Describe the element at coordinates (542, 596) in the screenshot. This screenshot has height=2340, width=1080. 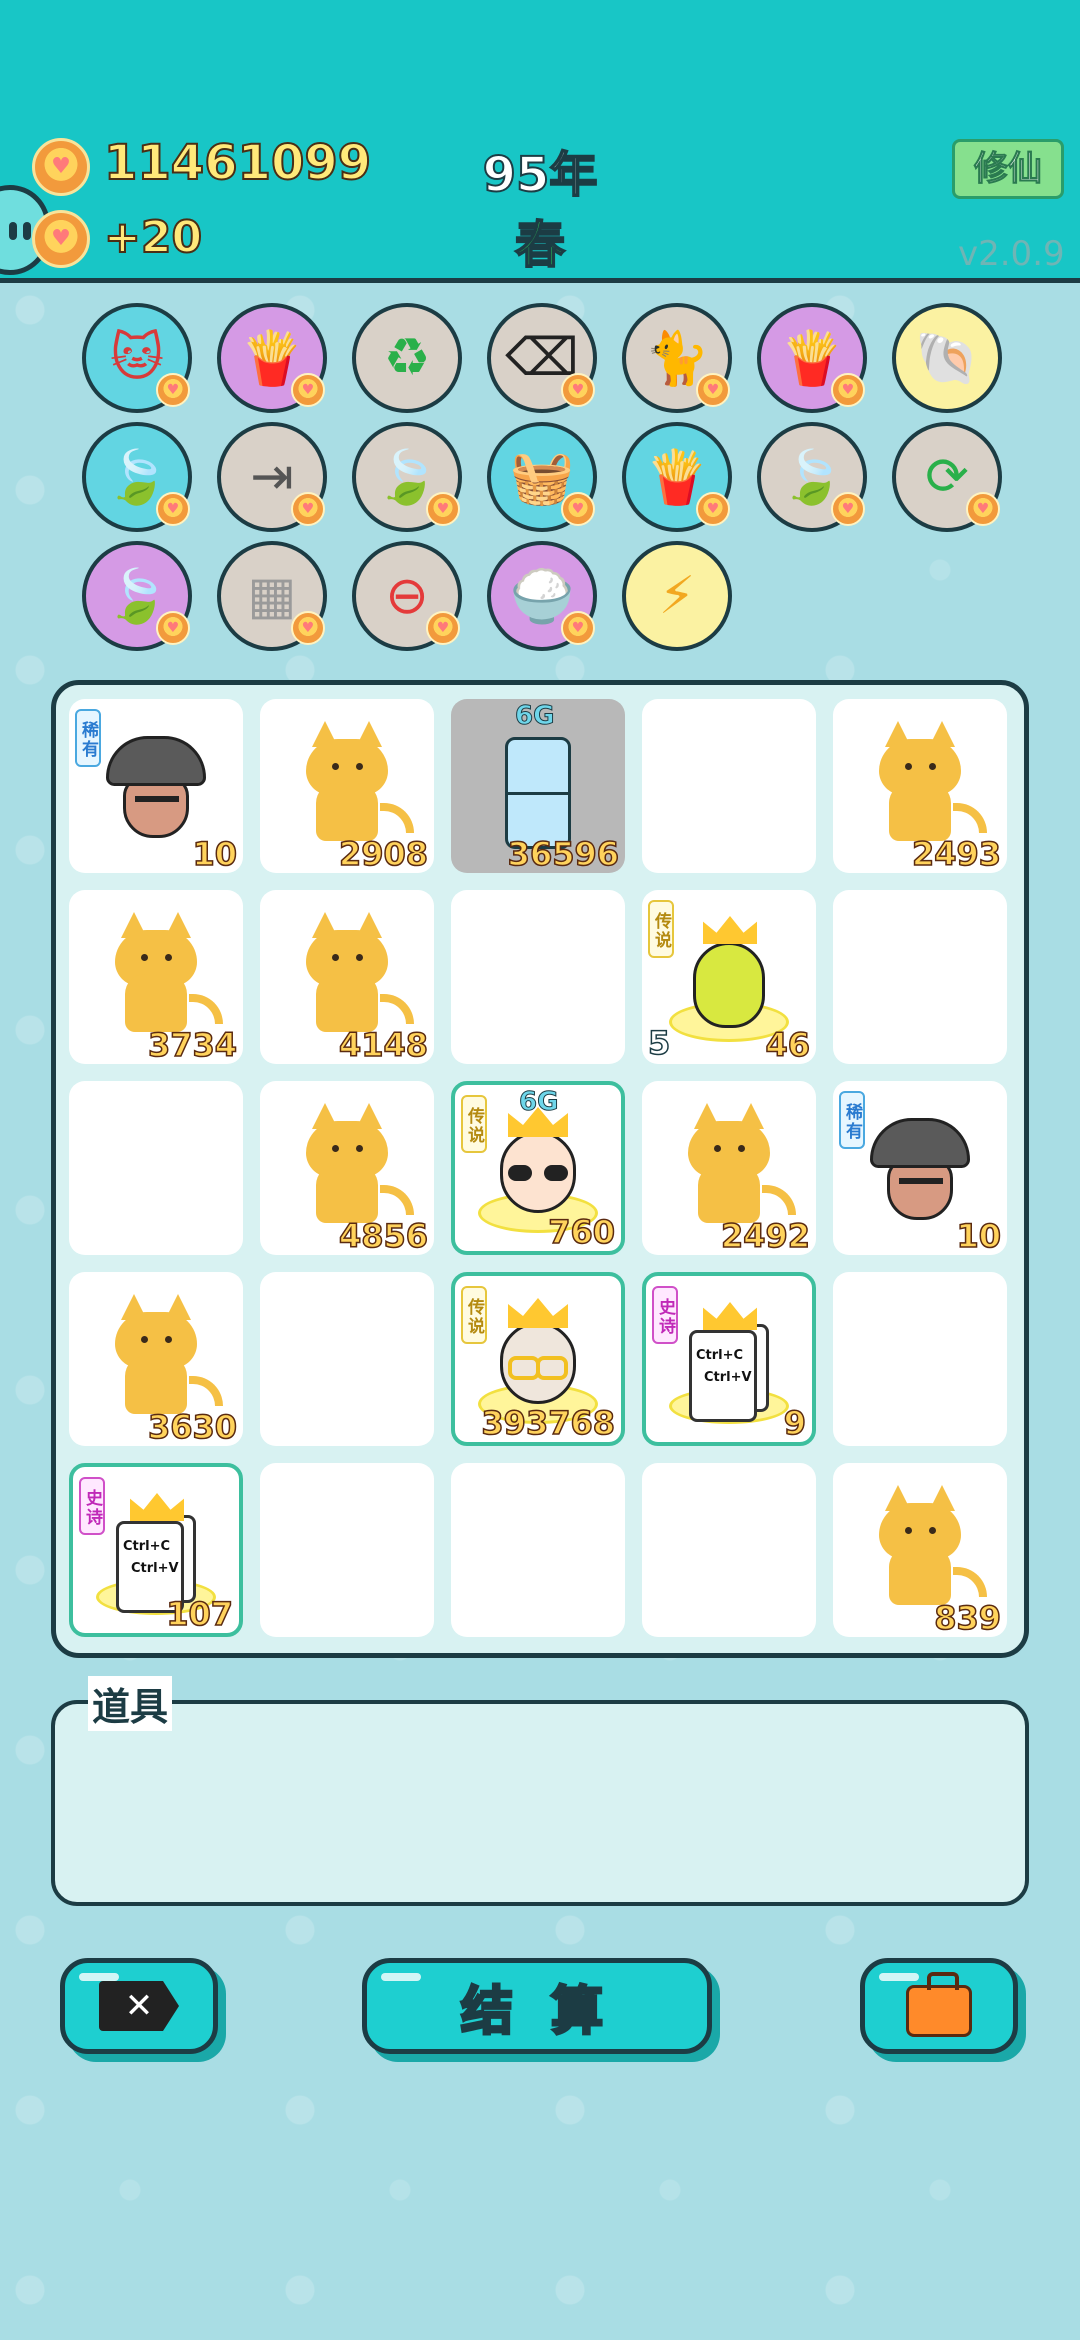
I see `rice-bowl-icon: 🍚 ♥` at that location.